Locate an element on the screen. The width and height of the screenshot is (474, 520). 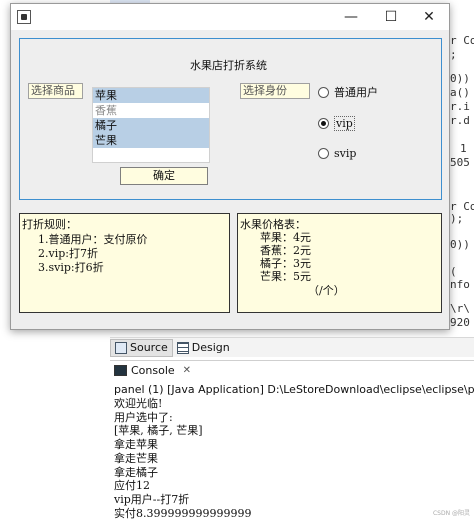
radio-svip: svip is located at coordinates (337, 153).